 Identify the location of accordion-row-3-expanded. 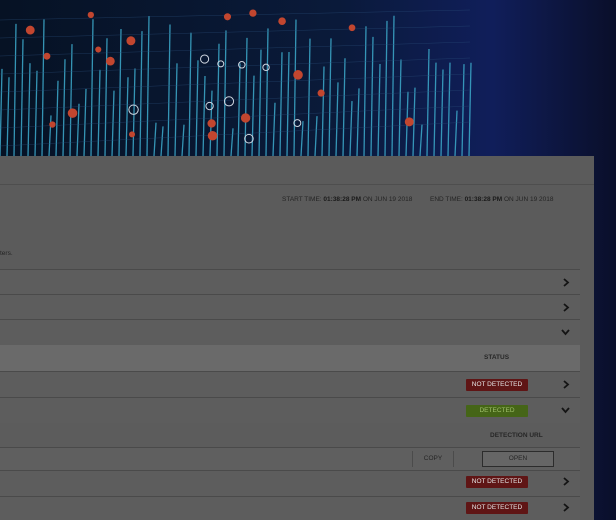
(290, 332).